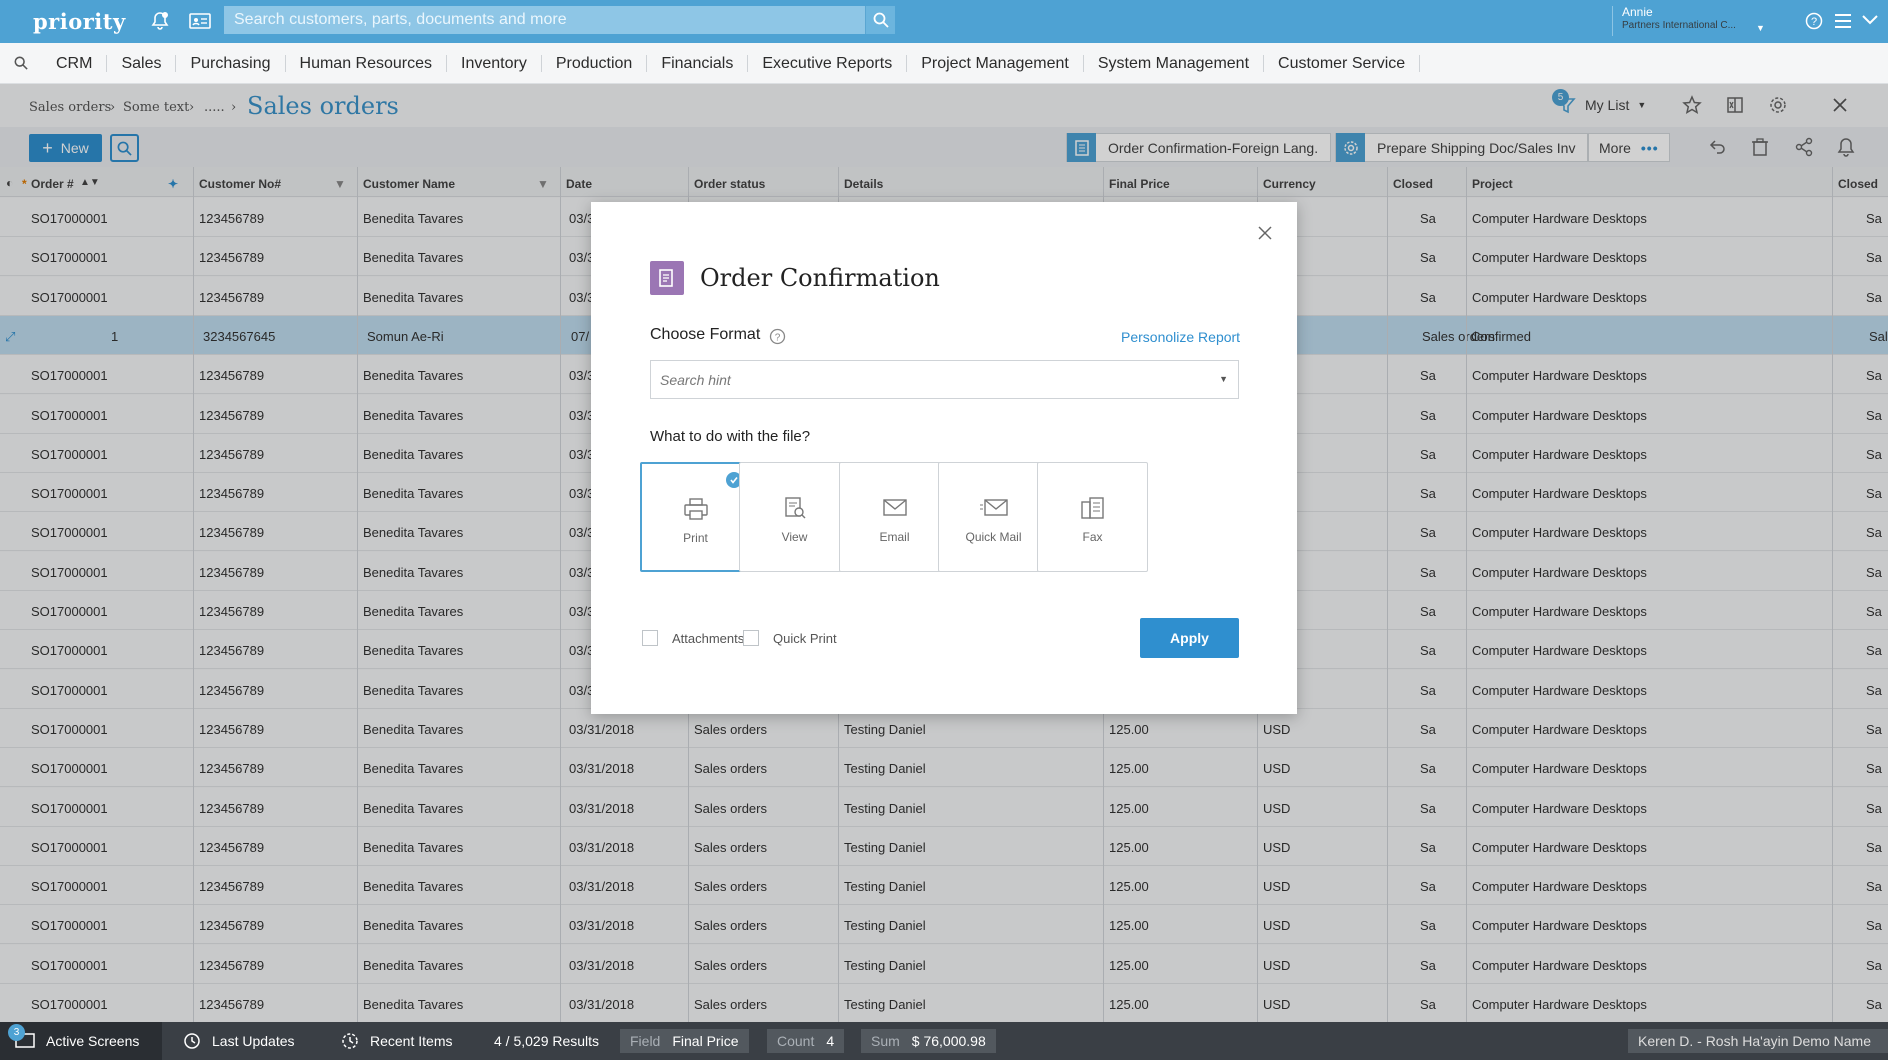 This screenshot has height=1060, width=1888. Describe the element at coordinates (805, 638) in the screenshot. I see `quick-print-label: Quick Print` at that location.